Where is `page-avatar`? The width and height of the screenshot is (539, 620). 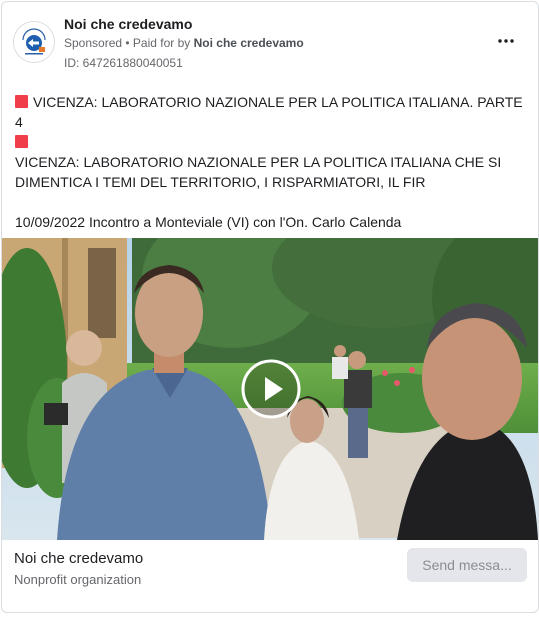 page-avatar is located at coordinates (34, 42).